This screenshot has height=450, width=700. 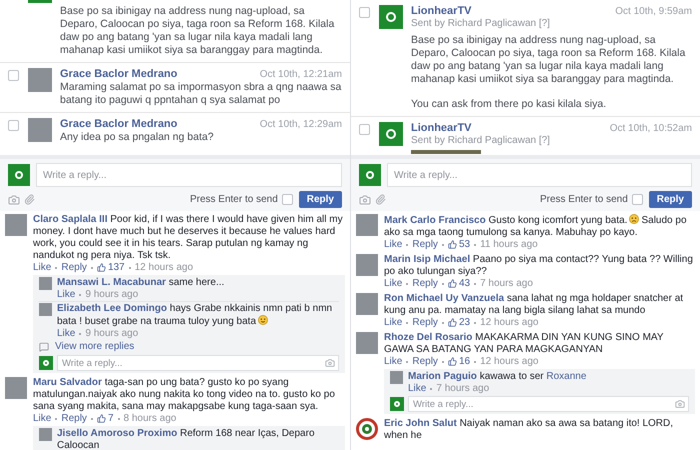 What do you see at coordinates (464, 283) in the screenshot?
I see `like-count: 43` at bounding box center [464, 283].